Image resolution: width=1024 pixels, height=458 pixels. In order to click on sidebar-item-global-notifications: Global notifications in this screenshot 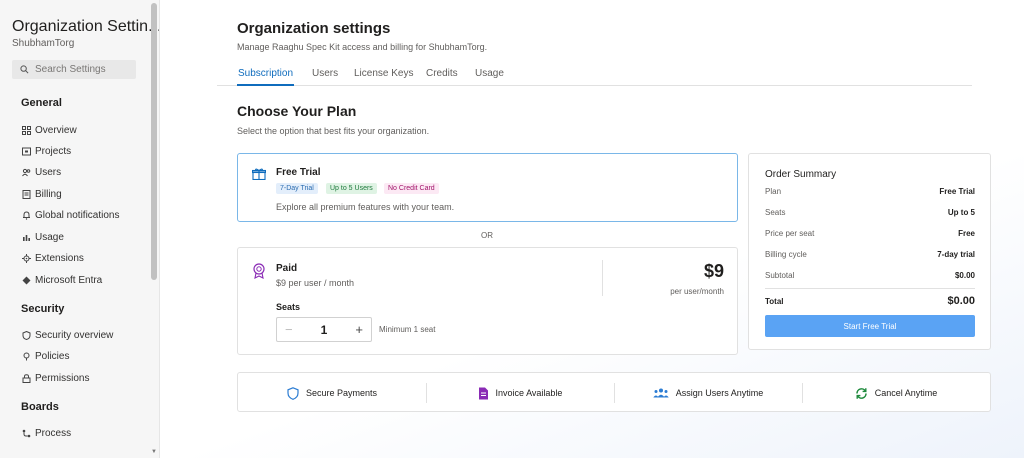, I will do `click(70, 215)`.